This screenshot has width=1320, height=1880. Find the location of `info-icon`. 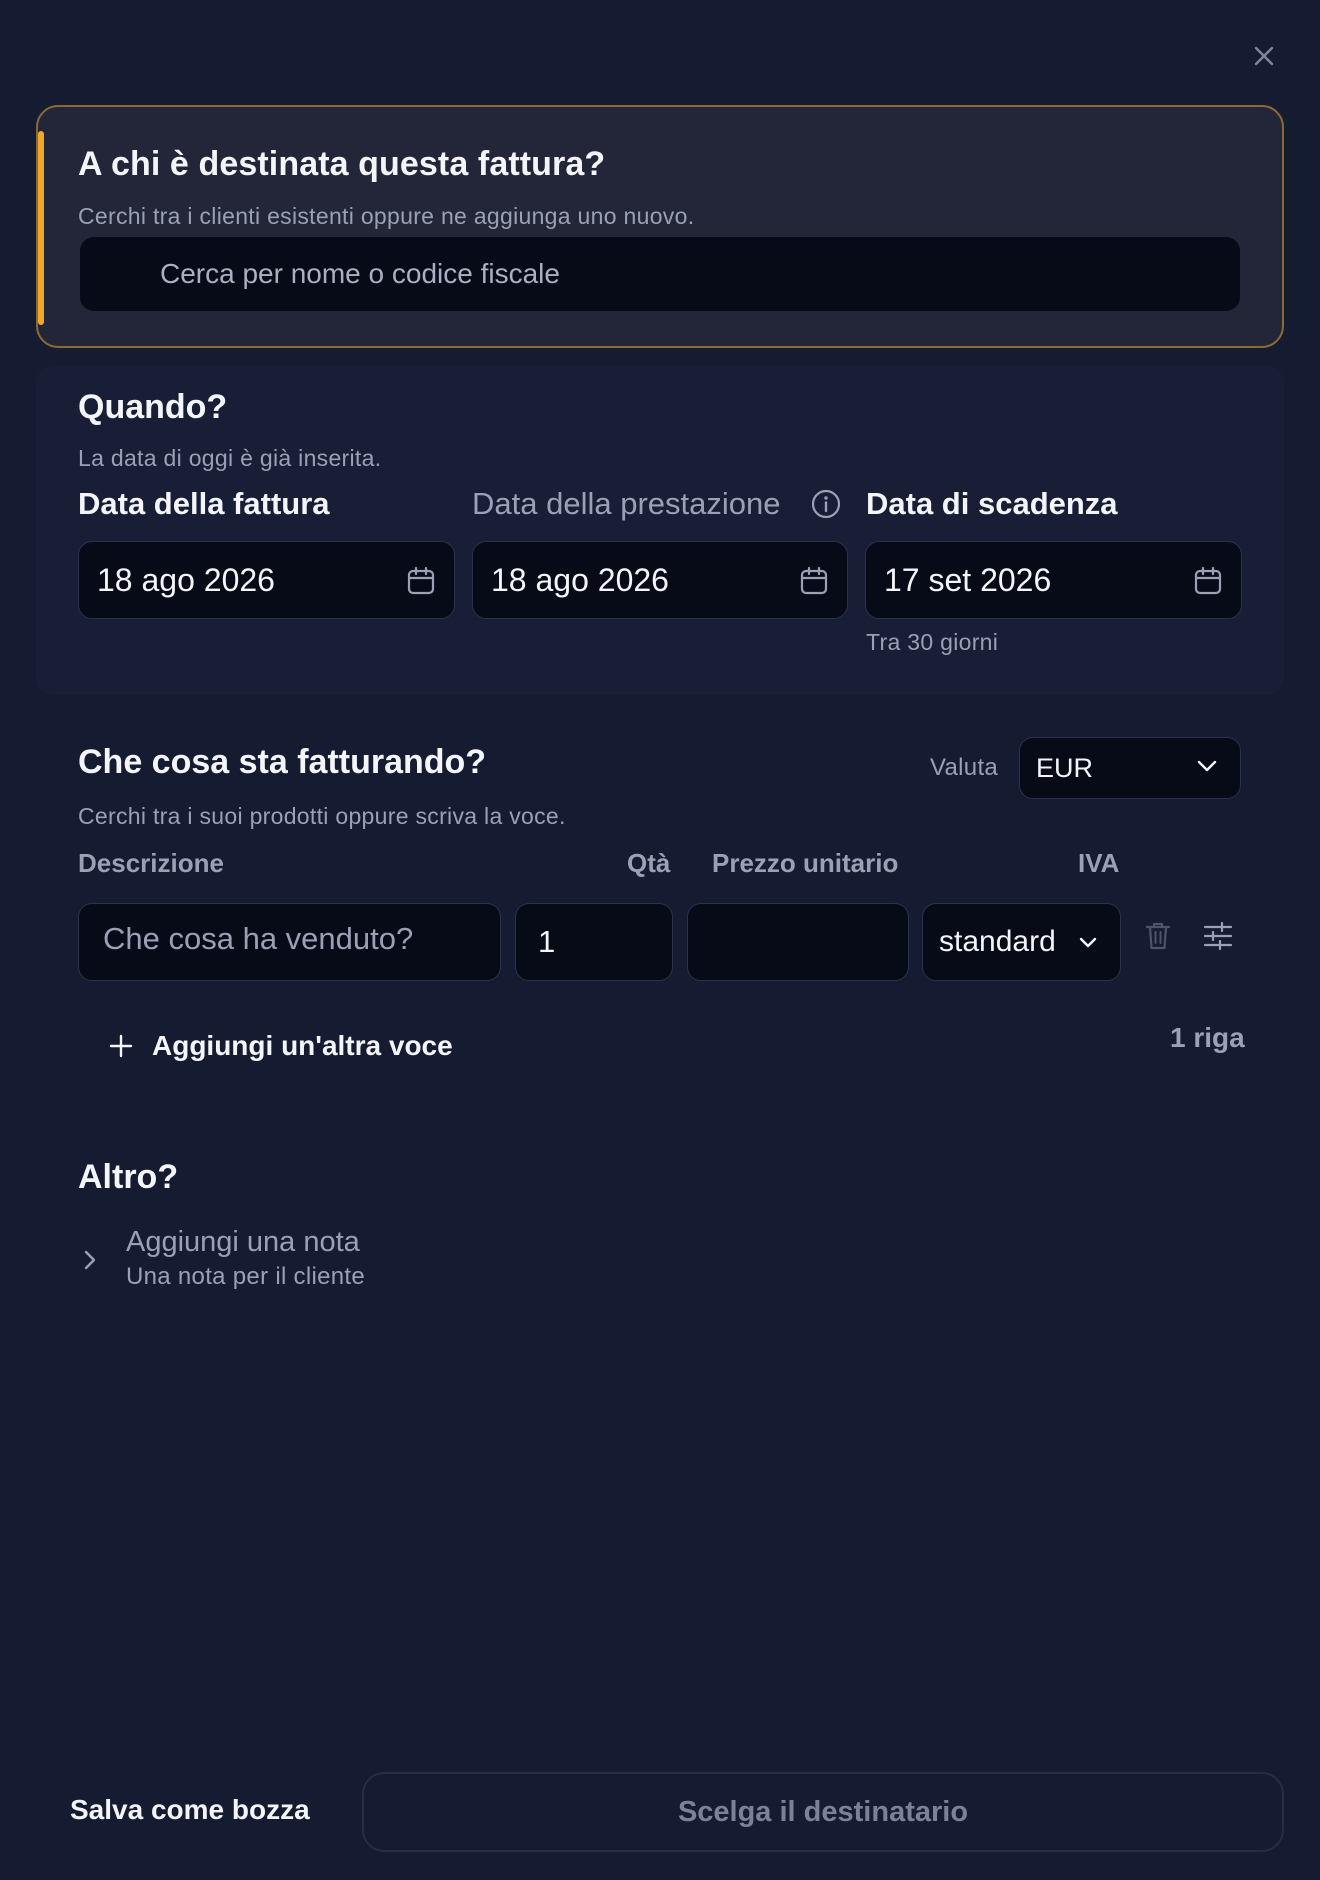

info-icon is located at coordinates (826, 504).